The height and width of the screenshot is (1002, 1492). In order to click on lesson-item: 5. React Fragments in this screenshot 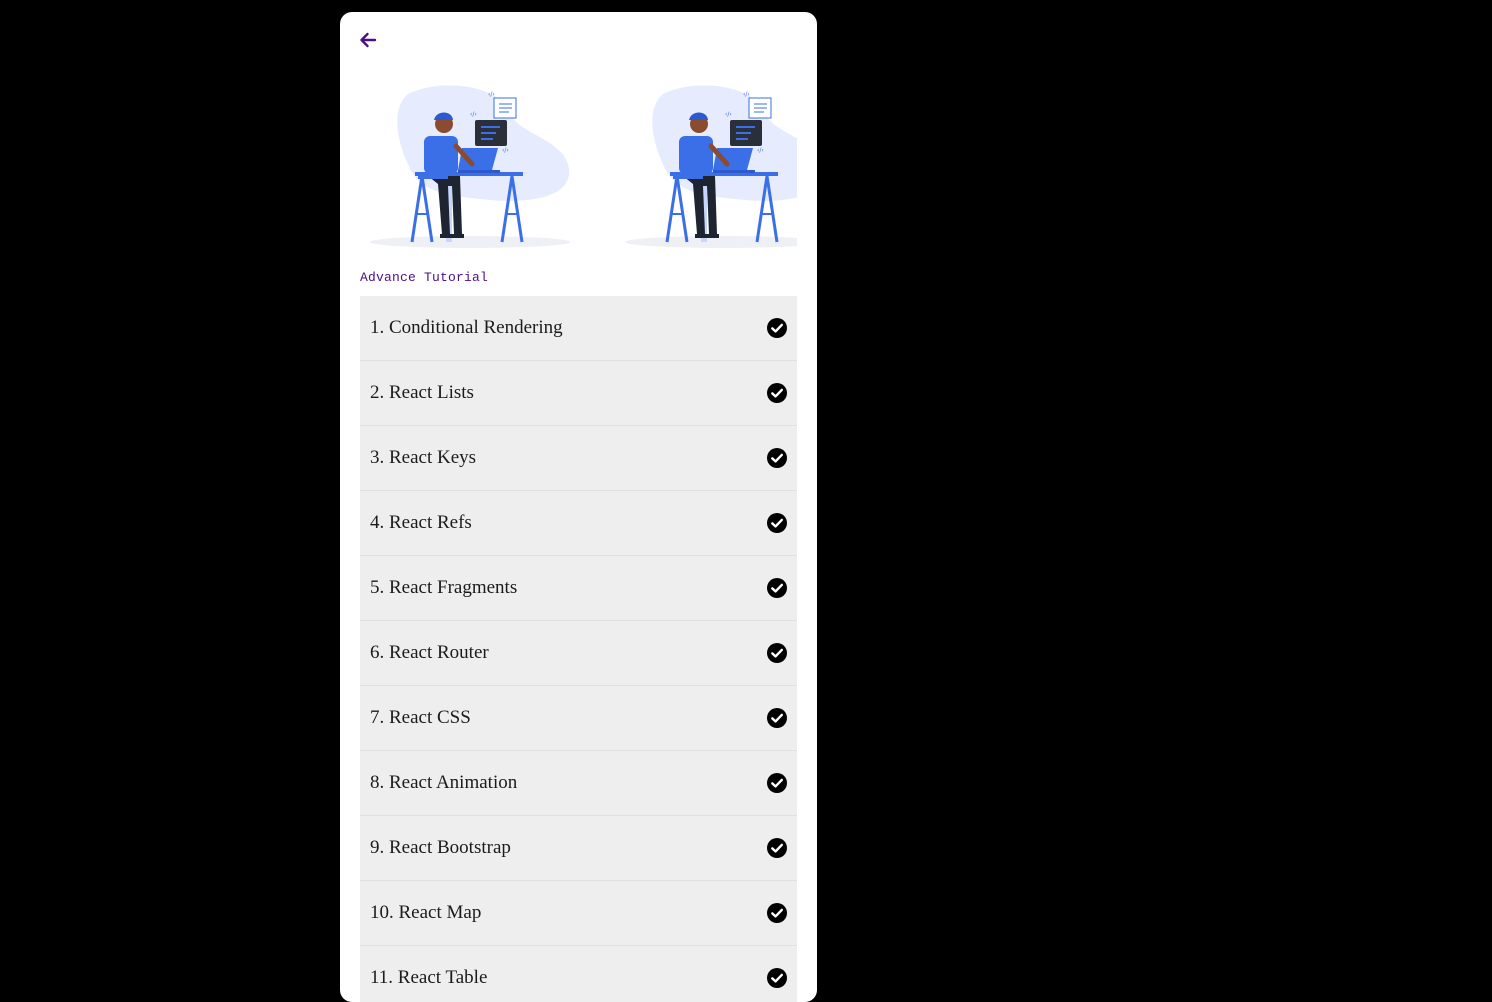, I will do `click(578, 588)`.